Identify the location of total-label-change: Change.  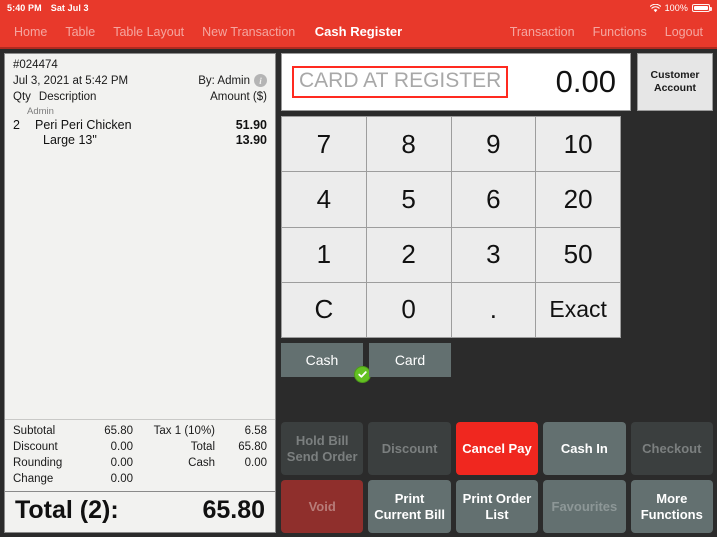
(33, 479).